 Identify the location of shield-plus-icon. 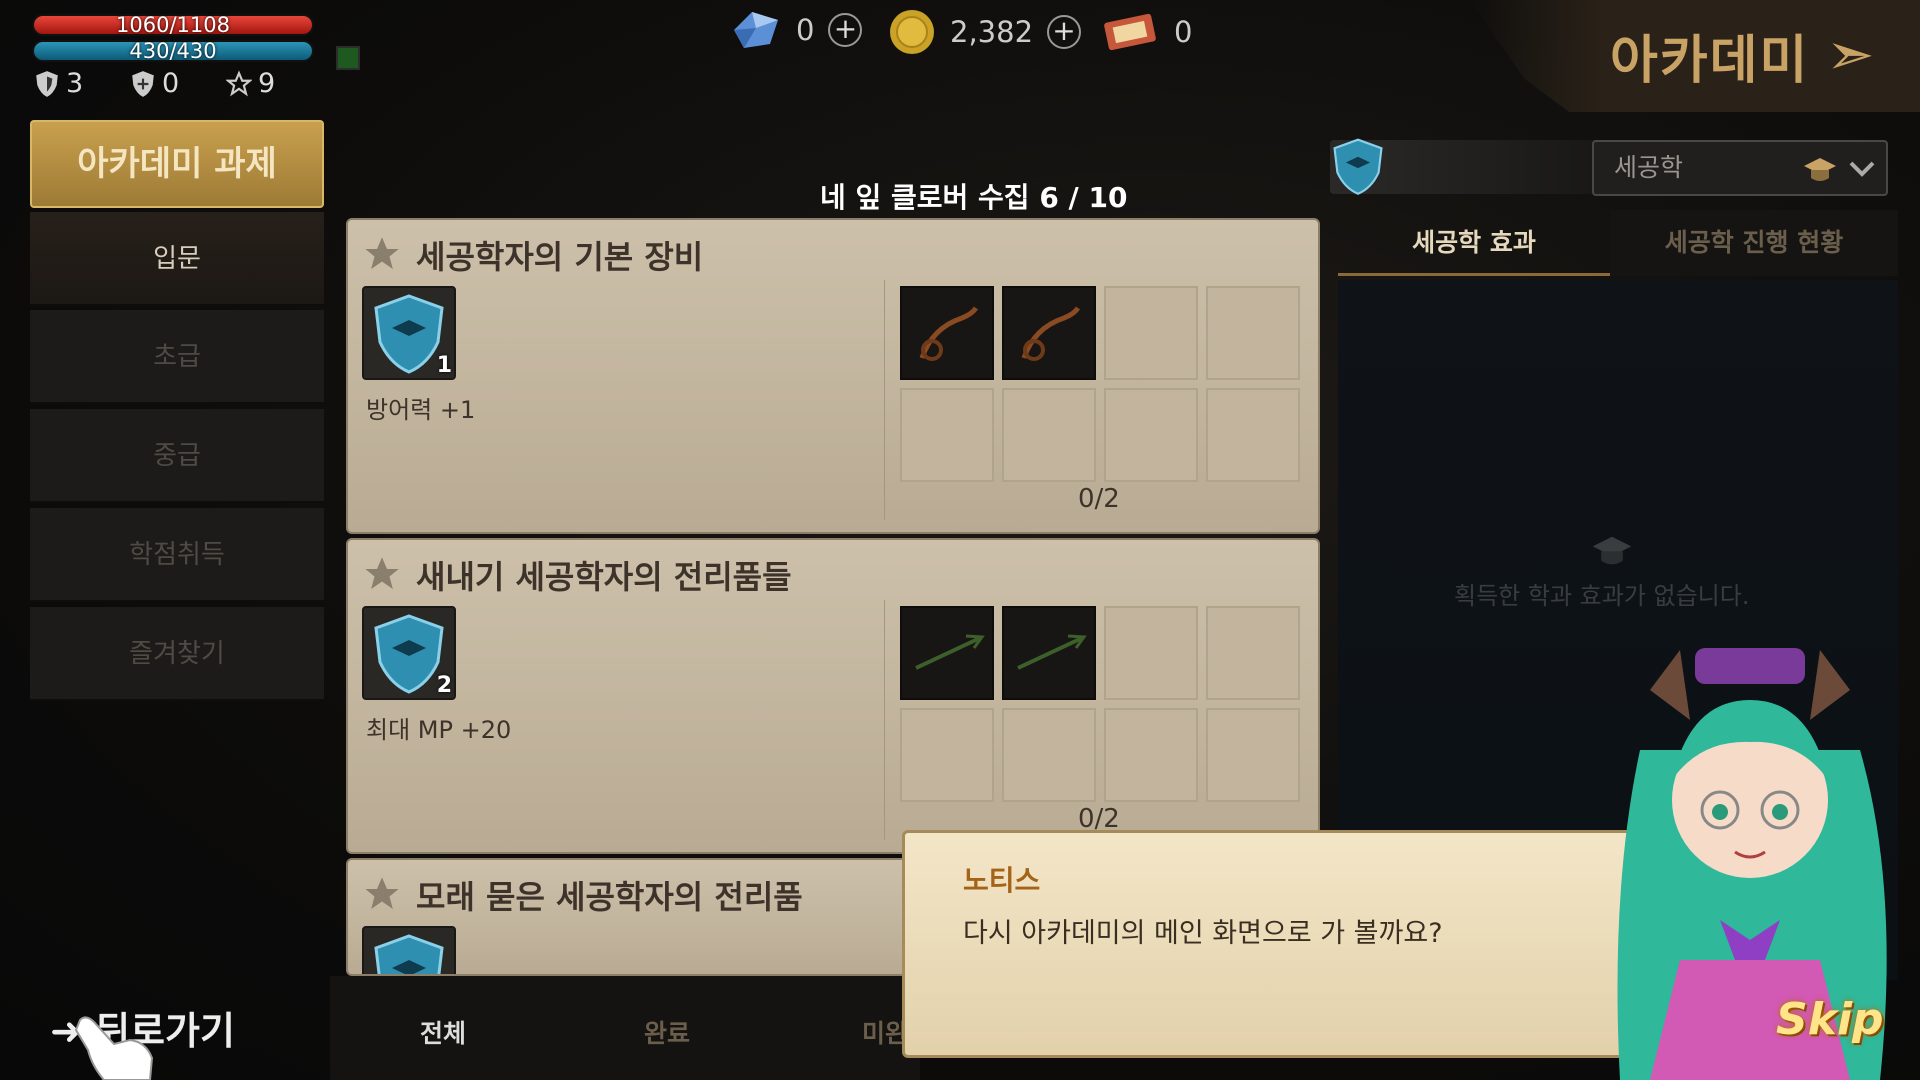
(143, 83).